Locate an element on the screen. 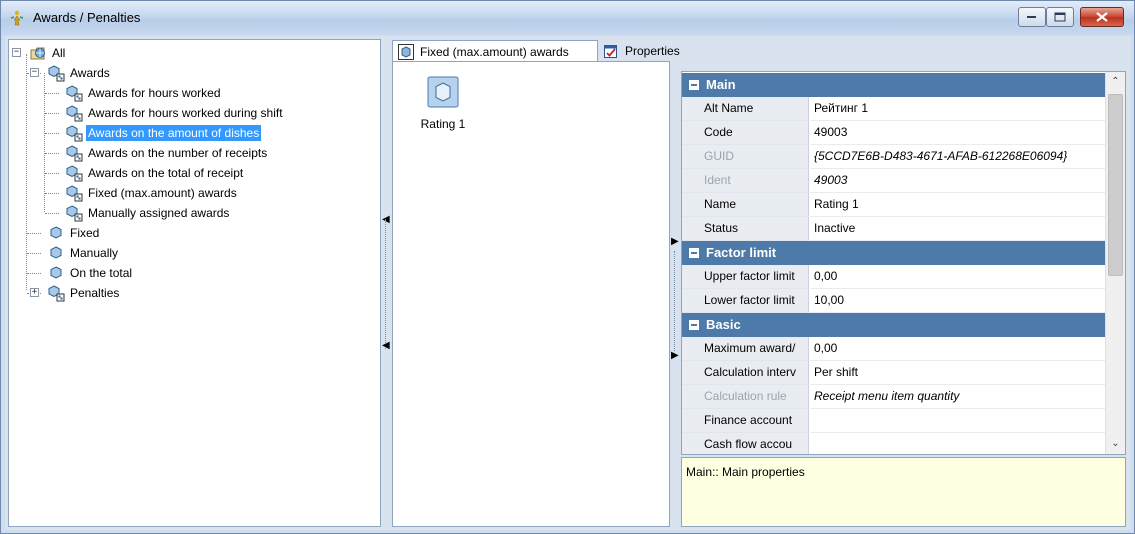 The image size is (1135, 534). list-item-rating-1: Rating 1 is located at coordinates (443, 103).